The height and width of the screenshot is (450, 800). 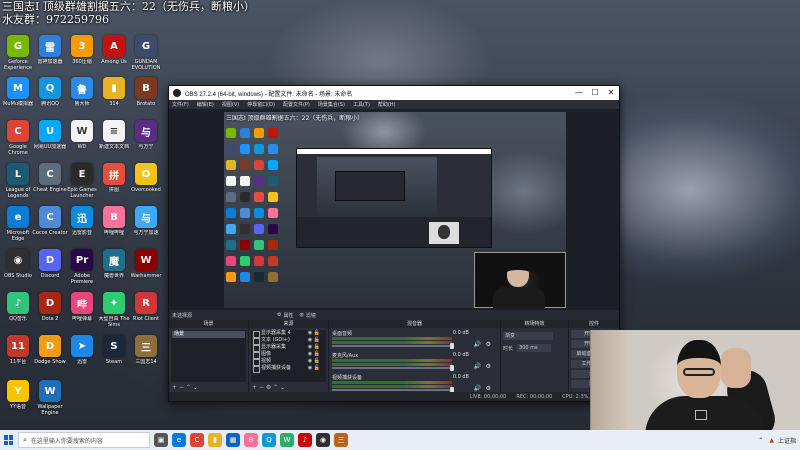 What do you see at coordinates (18, 314) in the screenshot?
I see `desktop-icon: ♪ QQ音乐` at bounding box center [18, 314].